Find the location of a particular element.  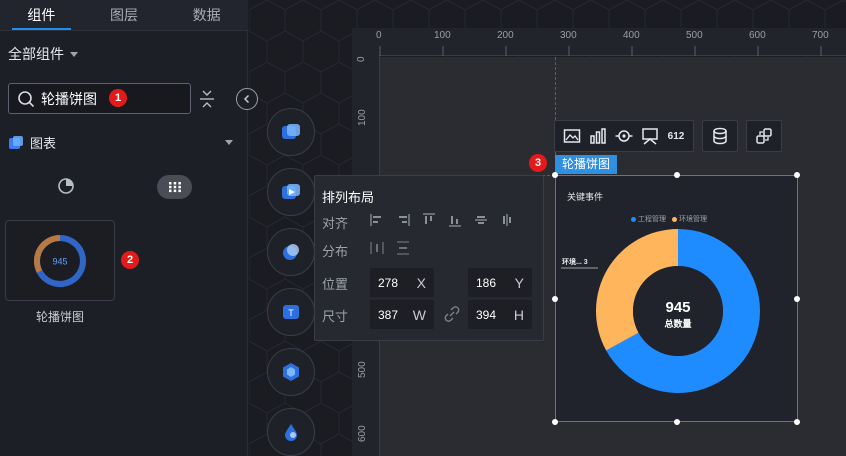

step-badge-2: 2 is located at coordinates (130, 260).